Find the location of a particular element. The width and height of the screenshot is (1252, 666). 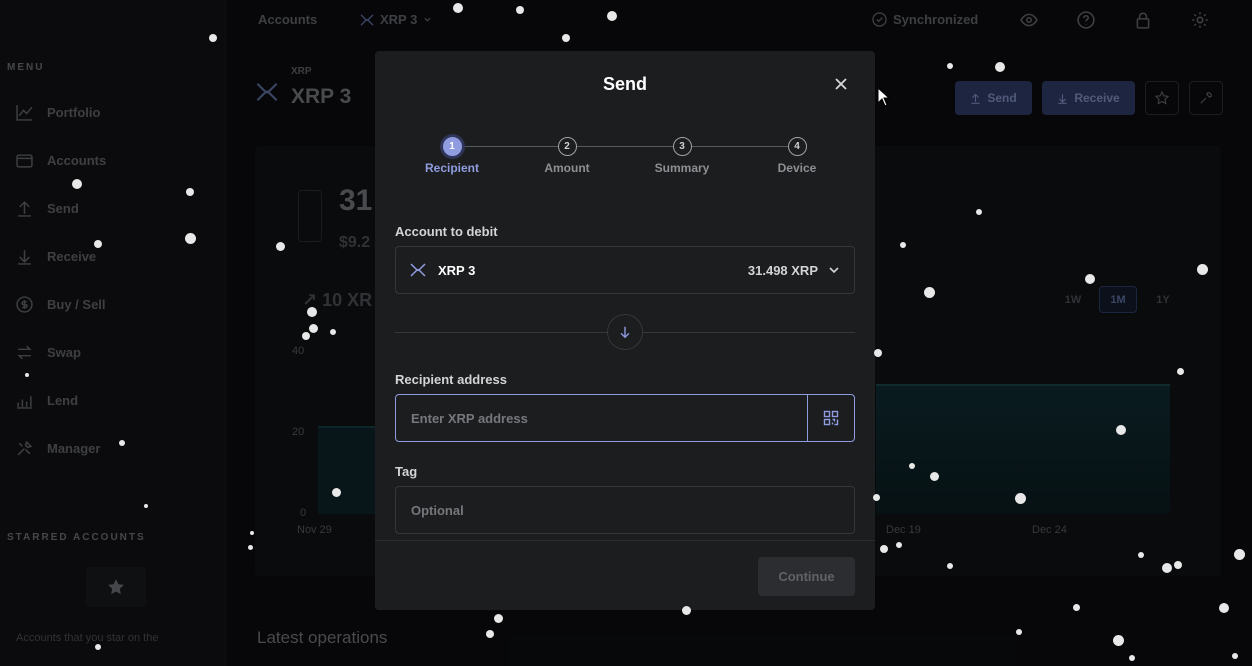

mouse-cursor-icon is located at coordinates (884, 97).